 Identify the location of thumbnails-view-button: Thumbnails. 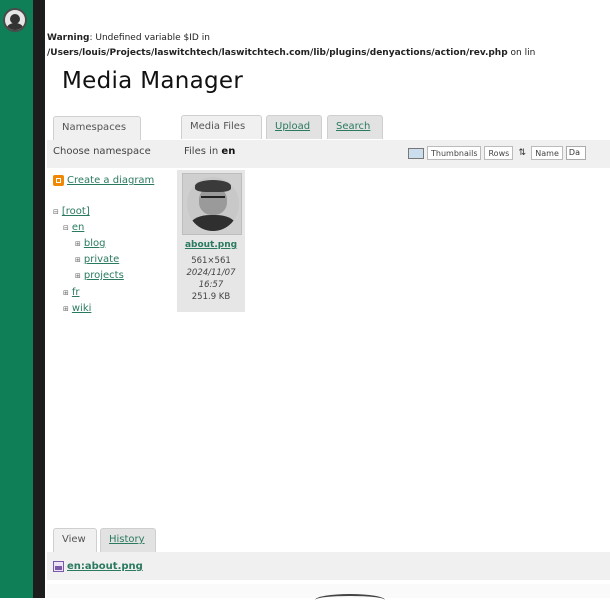
(454, 153).